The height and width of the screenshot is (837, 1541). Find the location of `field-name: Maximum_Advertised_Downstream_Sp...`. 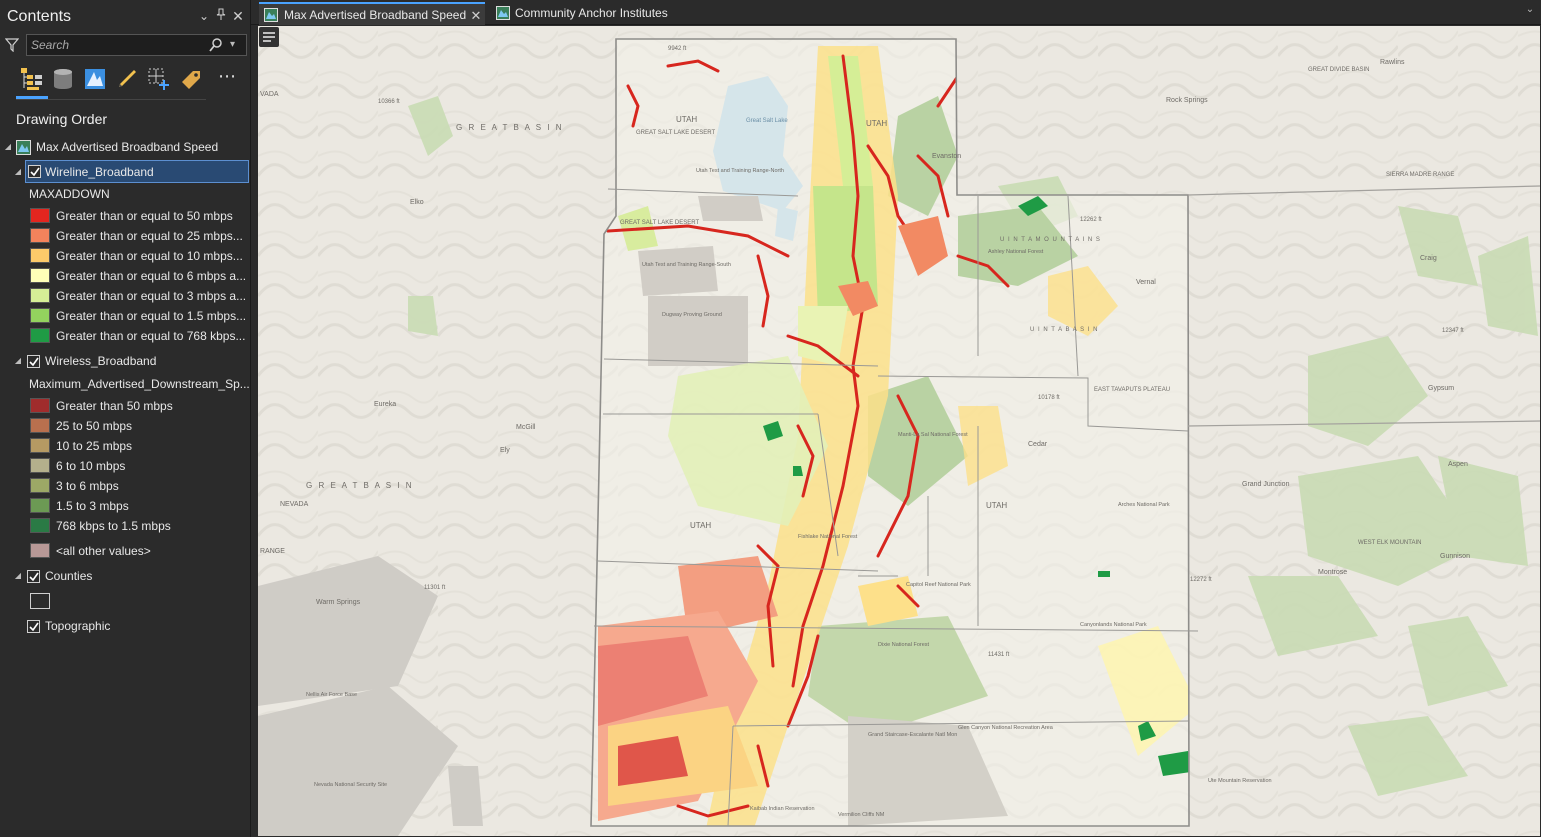

field-name: Maximum_Advertised_Downstream_Sp... is located at coordinates (139, 384).